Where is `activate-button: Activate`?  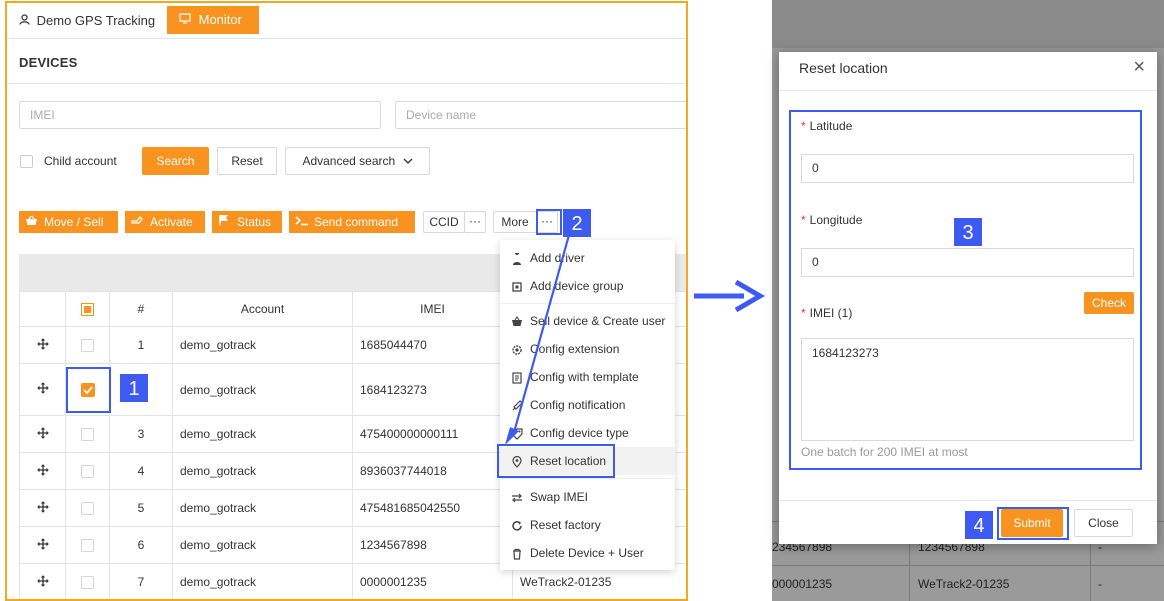 activate-button: Activate is located at coordinates (165, 222).